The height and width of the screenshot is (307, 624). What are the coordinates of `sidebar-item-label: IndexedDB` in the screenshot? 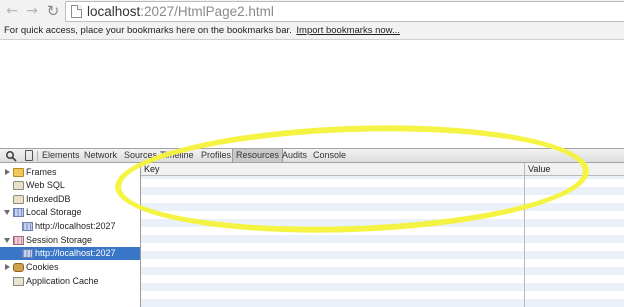 It's located at (48, 199).